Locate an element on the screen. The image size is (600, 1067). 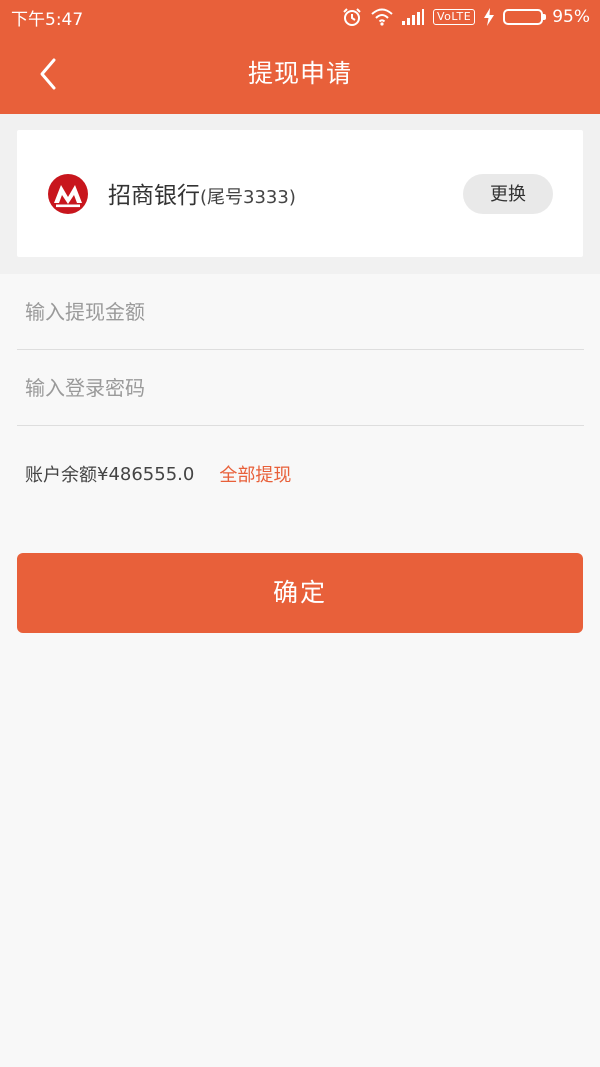
amount-input is located at coordinates (300, 311).